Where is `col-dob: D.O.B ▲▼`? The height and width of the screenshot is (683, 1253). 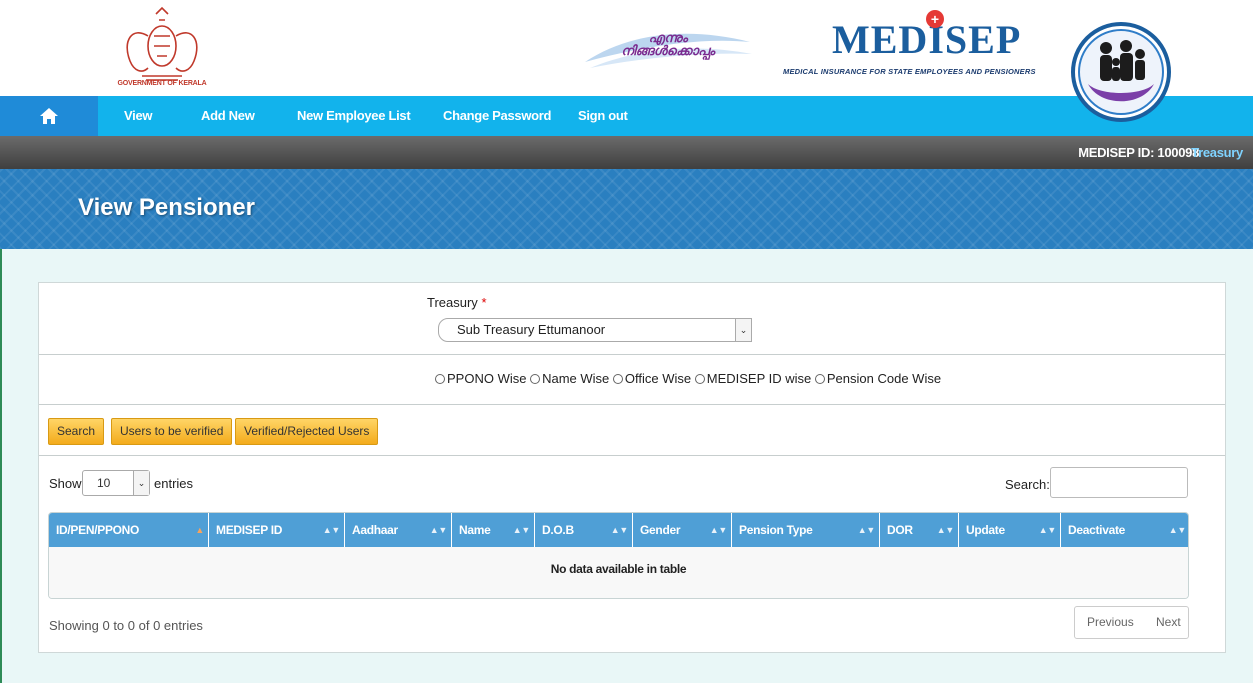
col-dob: D.O.B ▲▼ is located at coordinates (584, 530).